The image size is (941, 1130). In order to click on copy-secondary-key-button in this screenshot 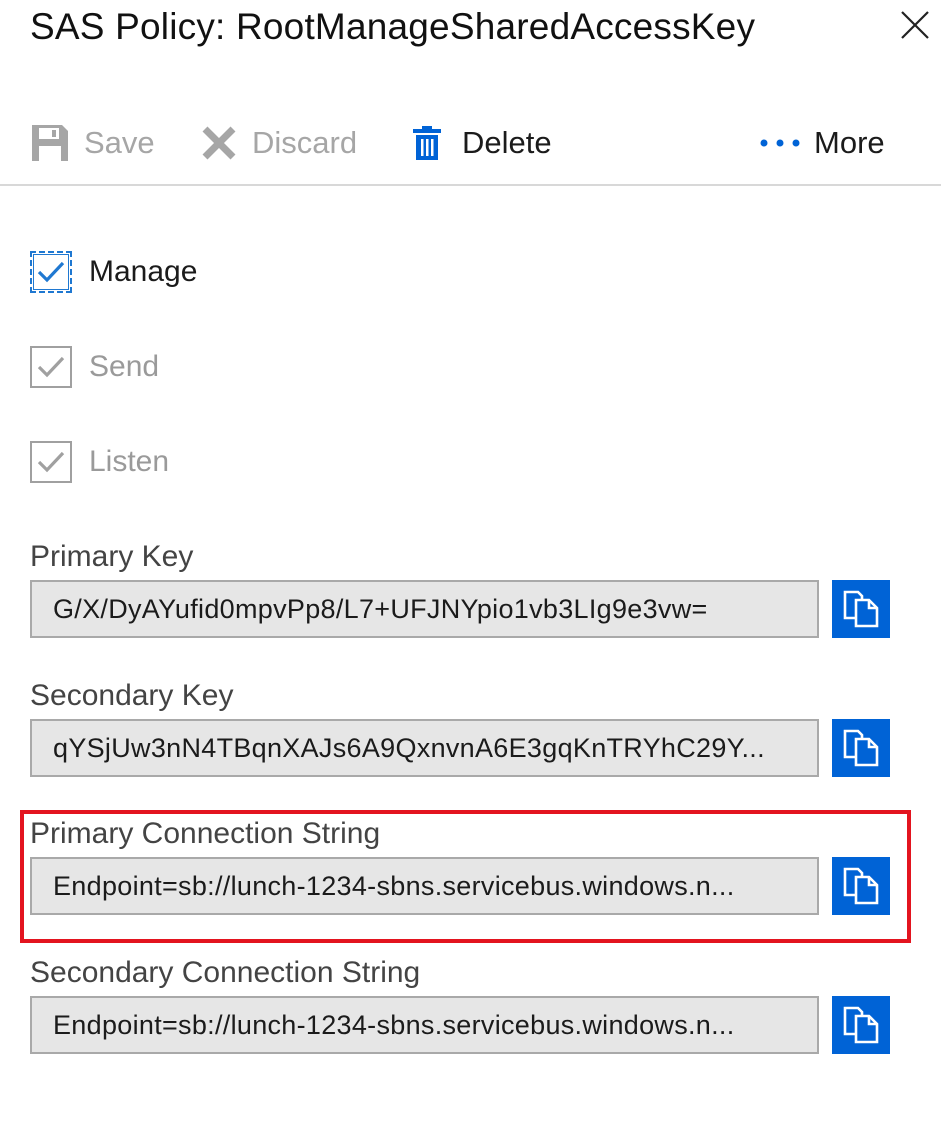, I will do `click(861, 748)`.